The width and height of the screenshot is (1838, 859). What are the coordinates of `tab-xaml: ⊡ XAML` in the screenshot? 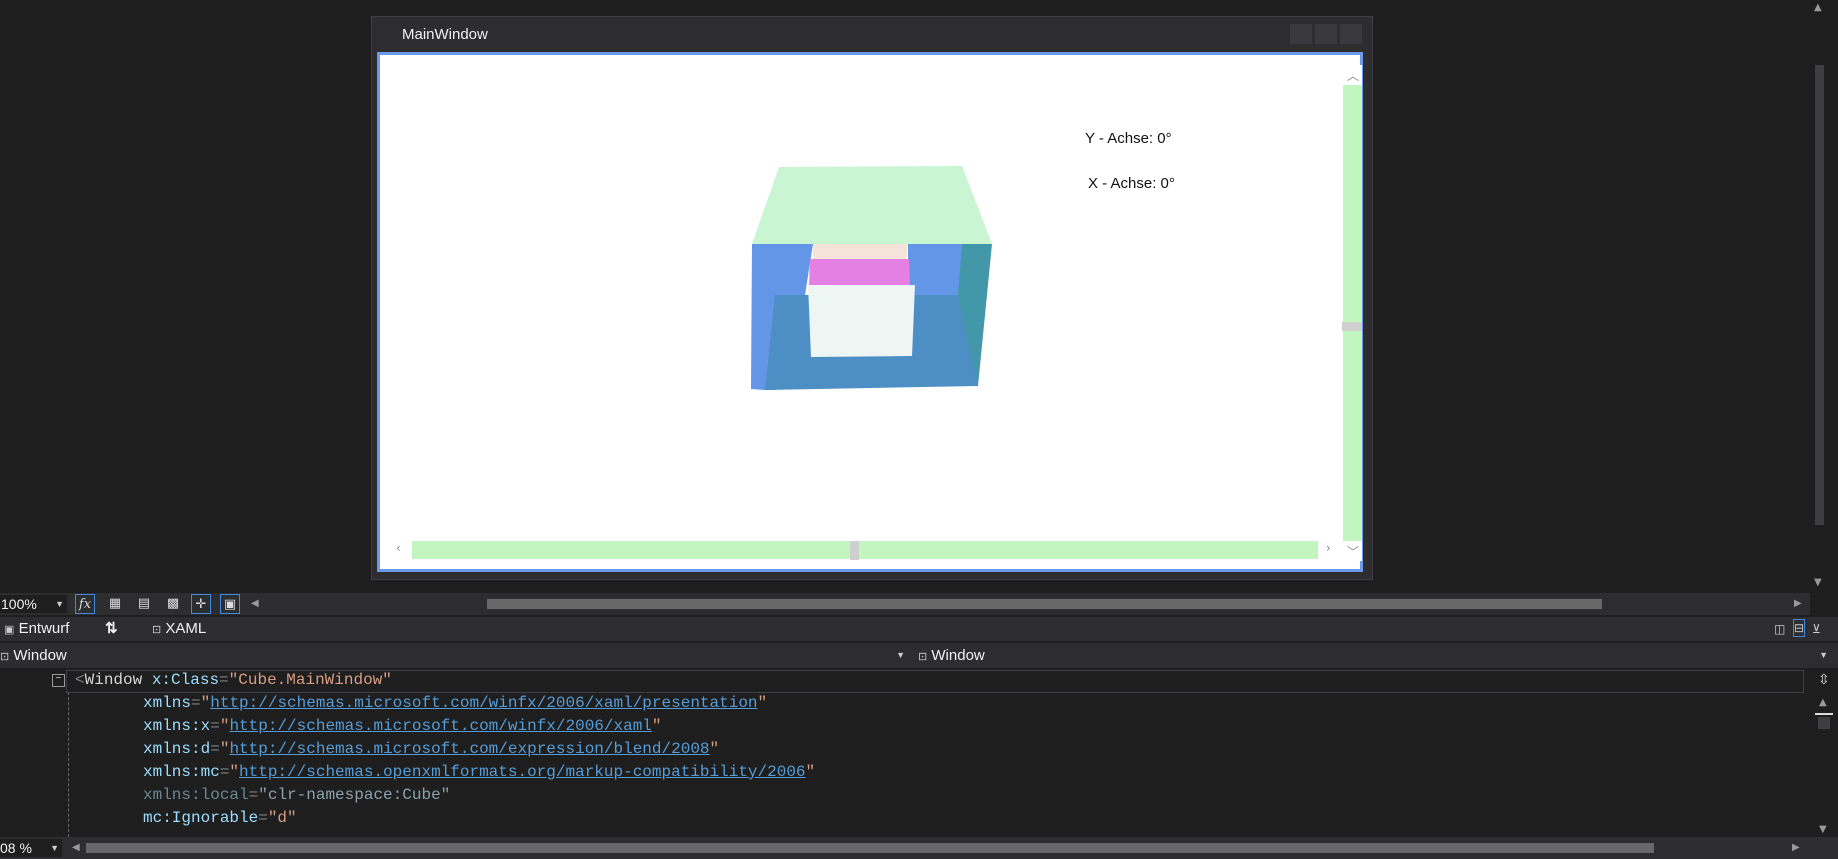 It's located at (179, 629).